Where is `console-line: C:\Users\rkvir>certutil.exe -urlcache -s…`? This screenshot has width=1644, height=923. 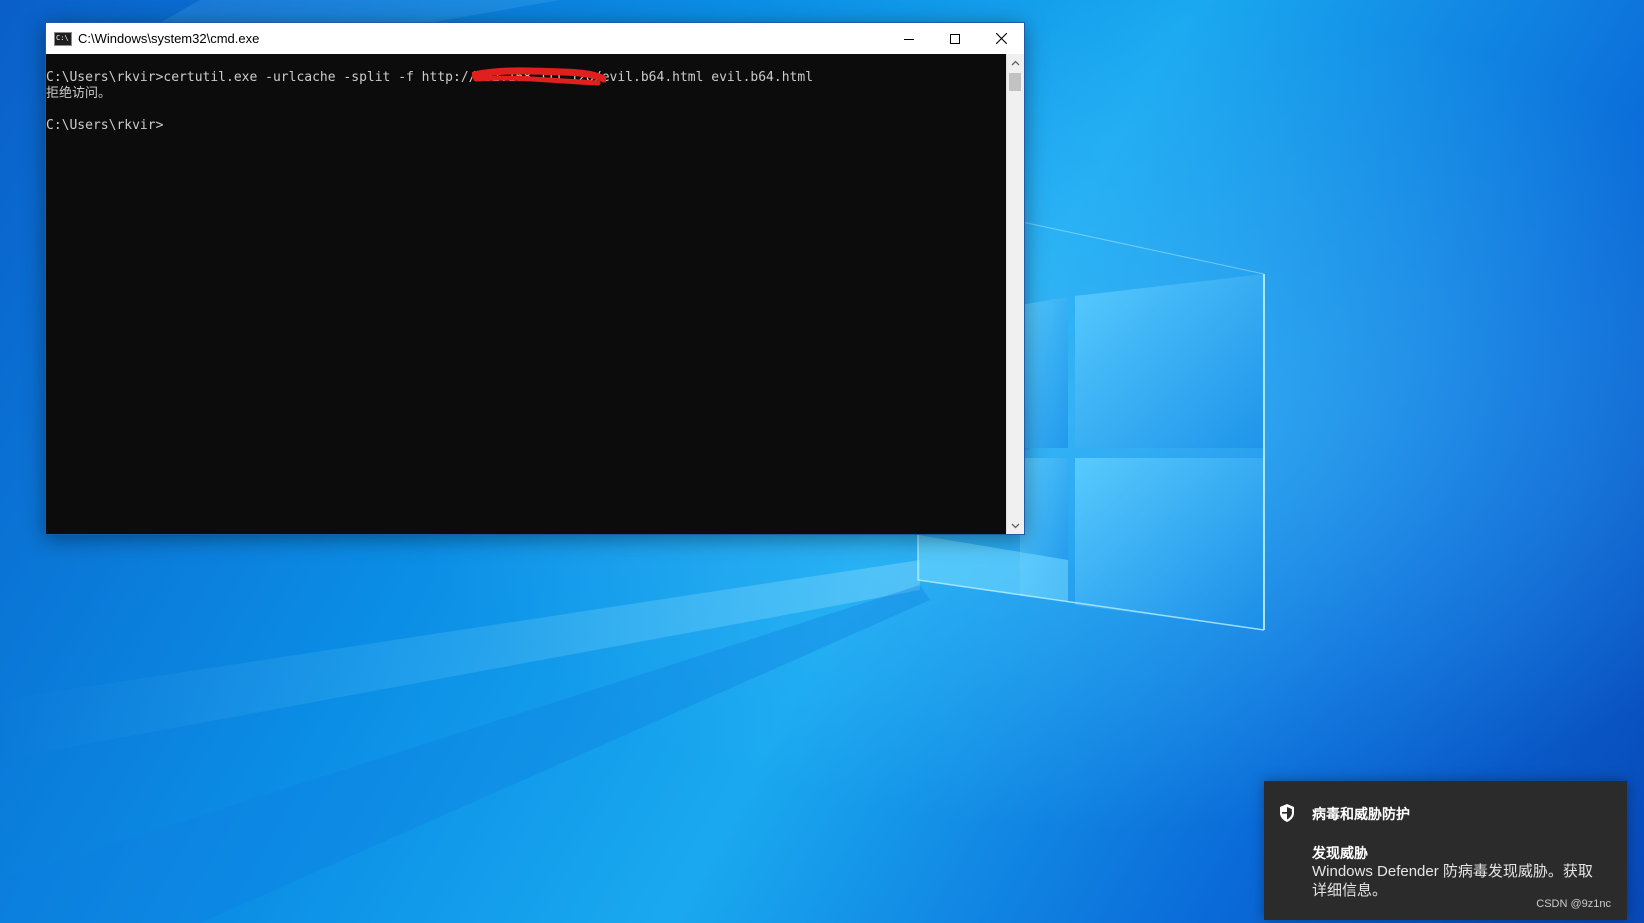 console-line: C:\Users\rkvir>certutil.exe -urlcache -s… is located at coordinates (526, 76).